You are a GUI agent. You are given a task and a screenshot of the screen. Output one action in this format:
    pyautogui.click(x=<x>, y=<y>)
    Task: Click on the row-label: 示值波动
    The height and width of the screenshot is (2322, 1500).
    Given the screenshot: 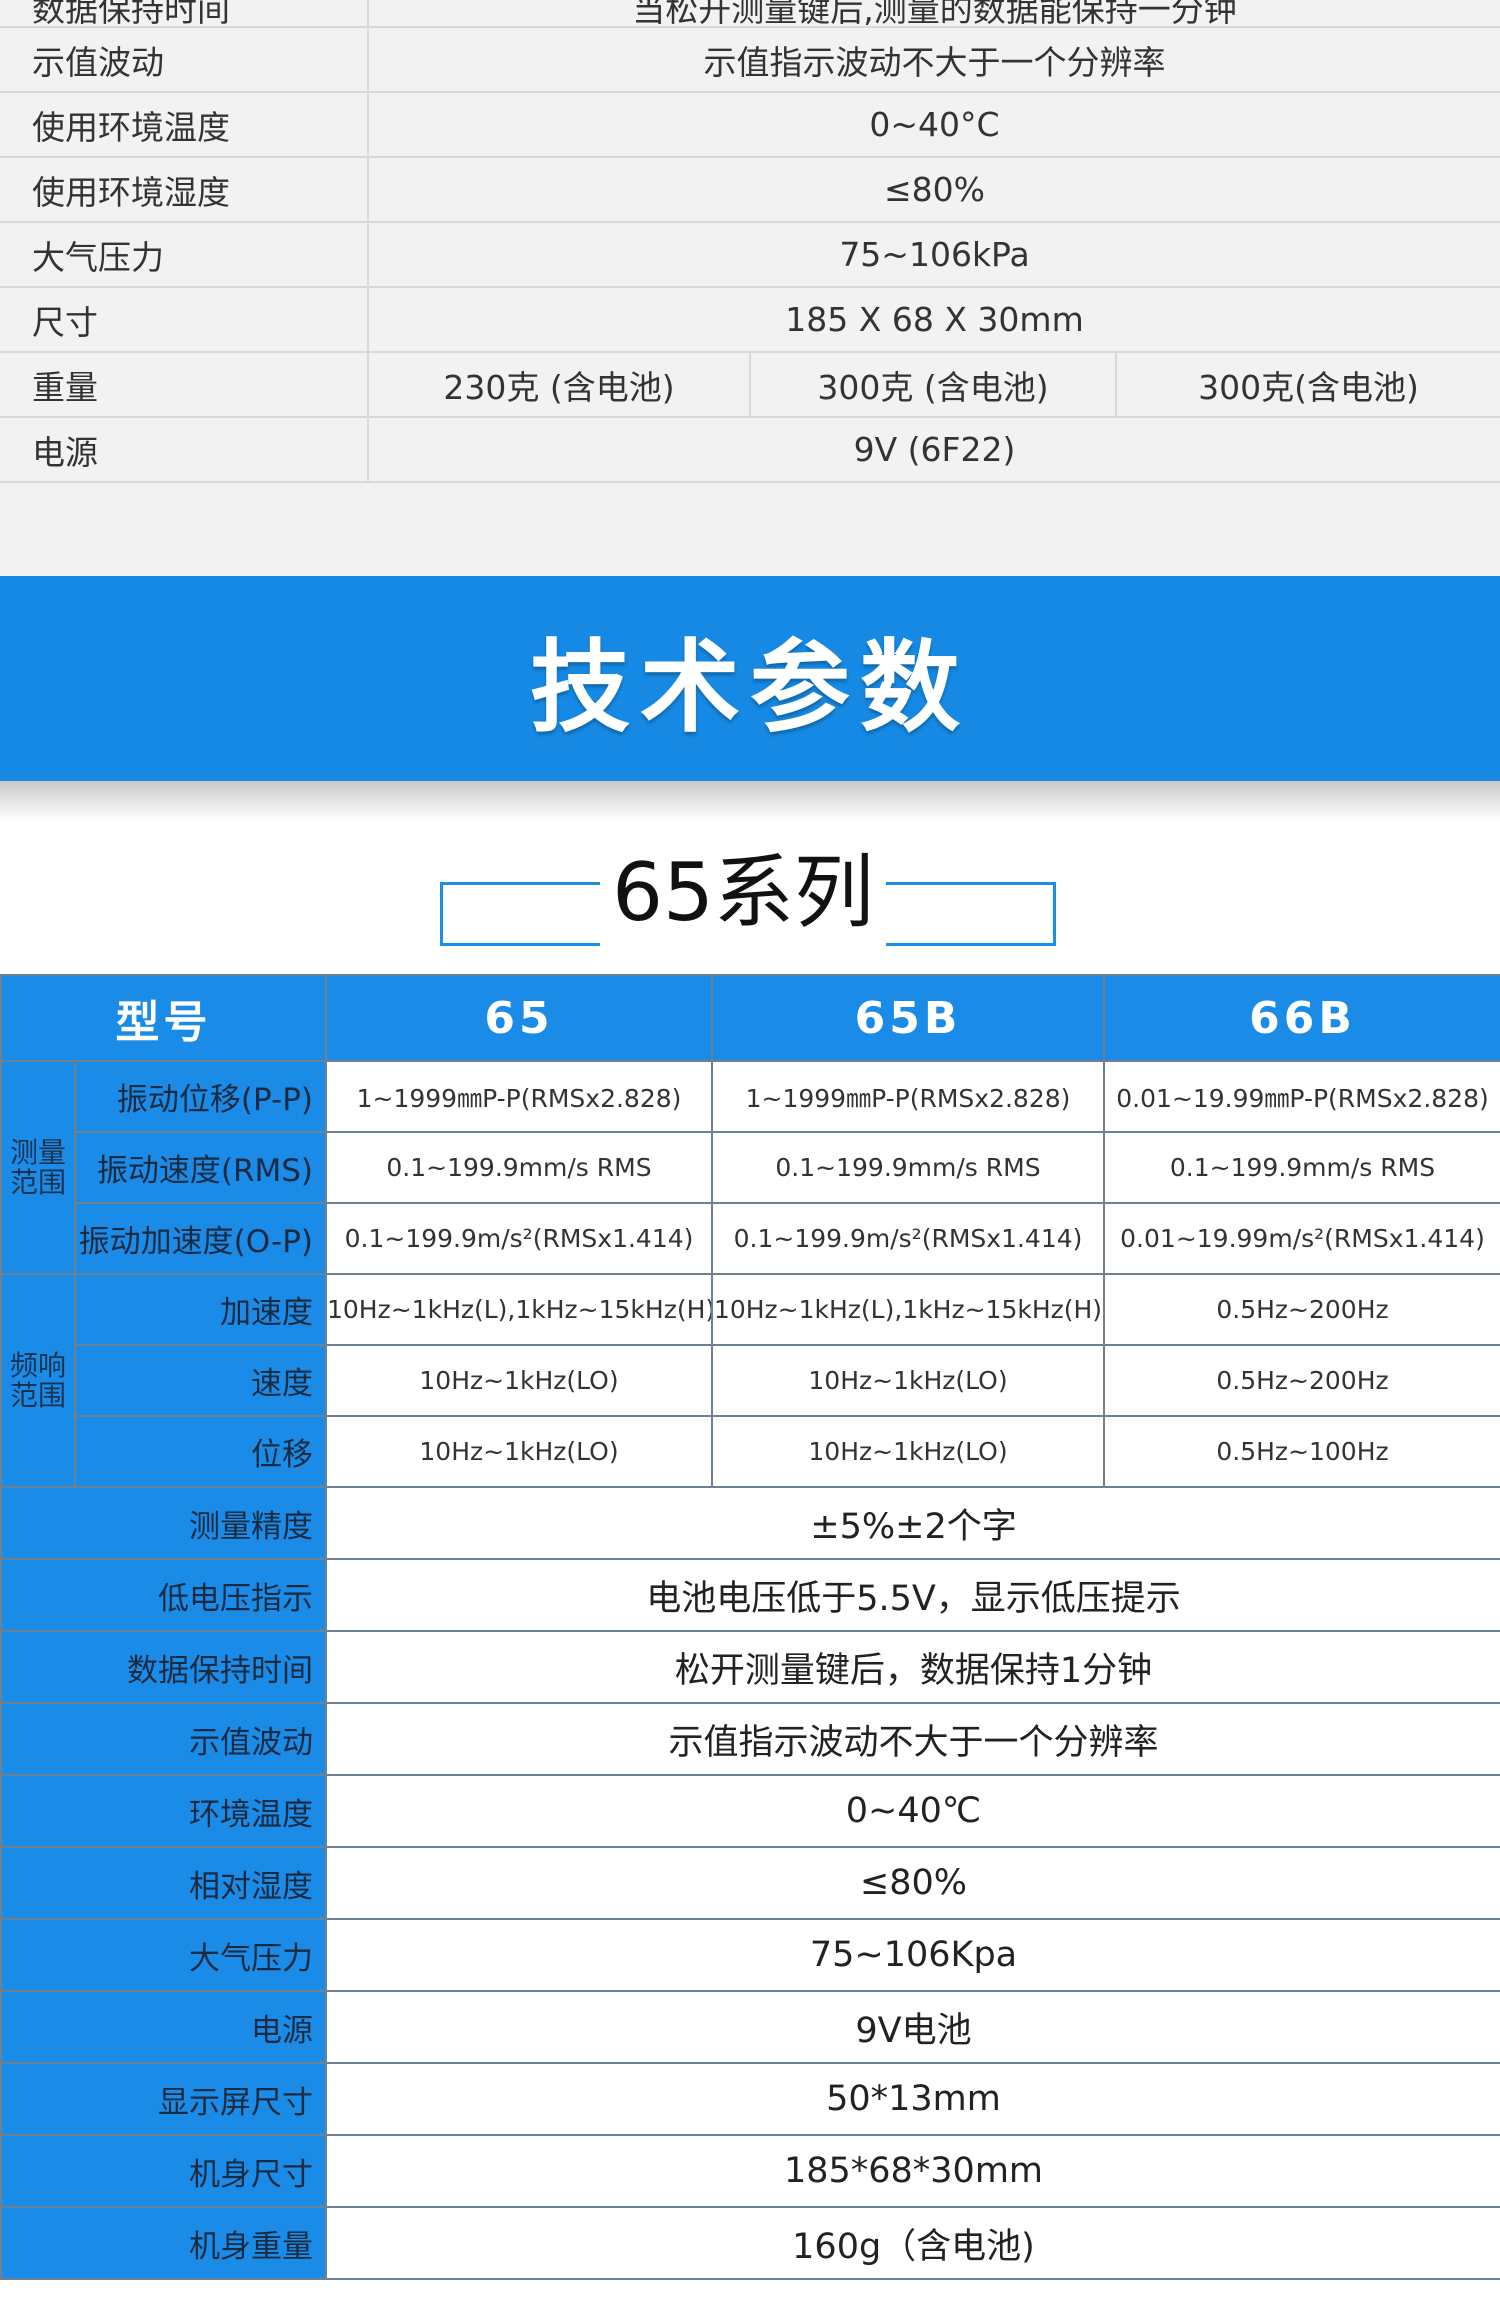 What is the action you would take?
    pyautogui.click(x=163, y=1739)
    